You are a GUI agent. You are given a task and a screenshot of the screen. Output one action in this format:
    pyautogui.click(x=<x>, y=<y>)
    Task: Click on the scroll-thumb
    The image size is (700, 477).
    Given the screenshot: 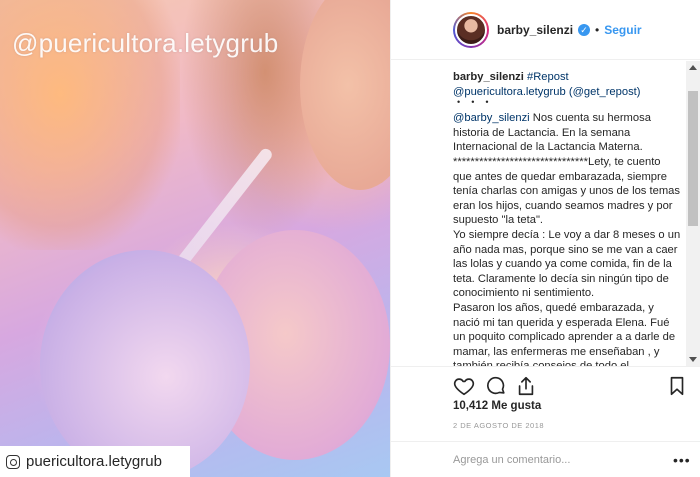 What is the action you would take?
    pyautogui.click(x=693, y=158)
    